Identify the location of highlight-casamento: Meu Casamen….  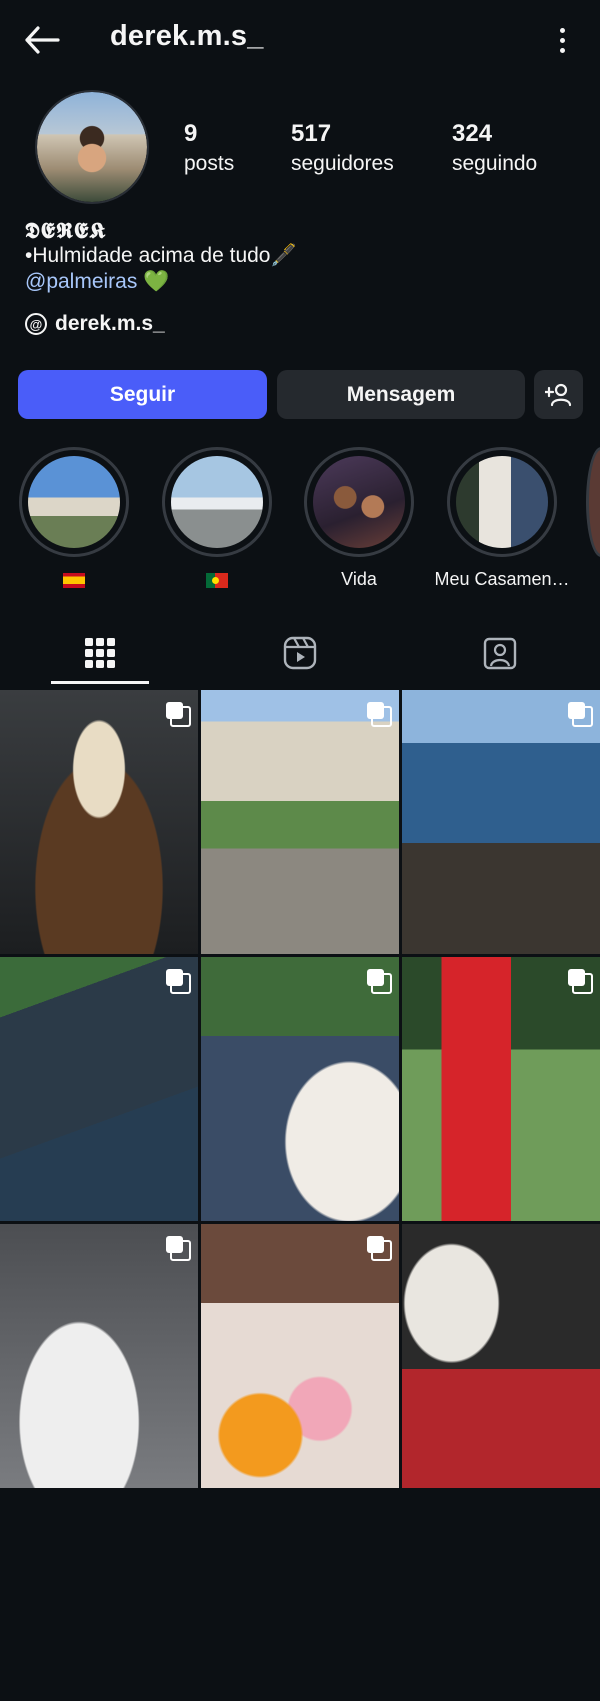
(502, 518).